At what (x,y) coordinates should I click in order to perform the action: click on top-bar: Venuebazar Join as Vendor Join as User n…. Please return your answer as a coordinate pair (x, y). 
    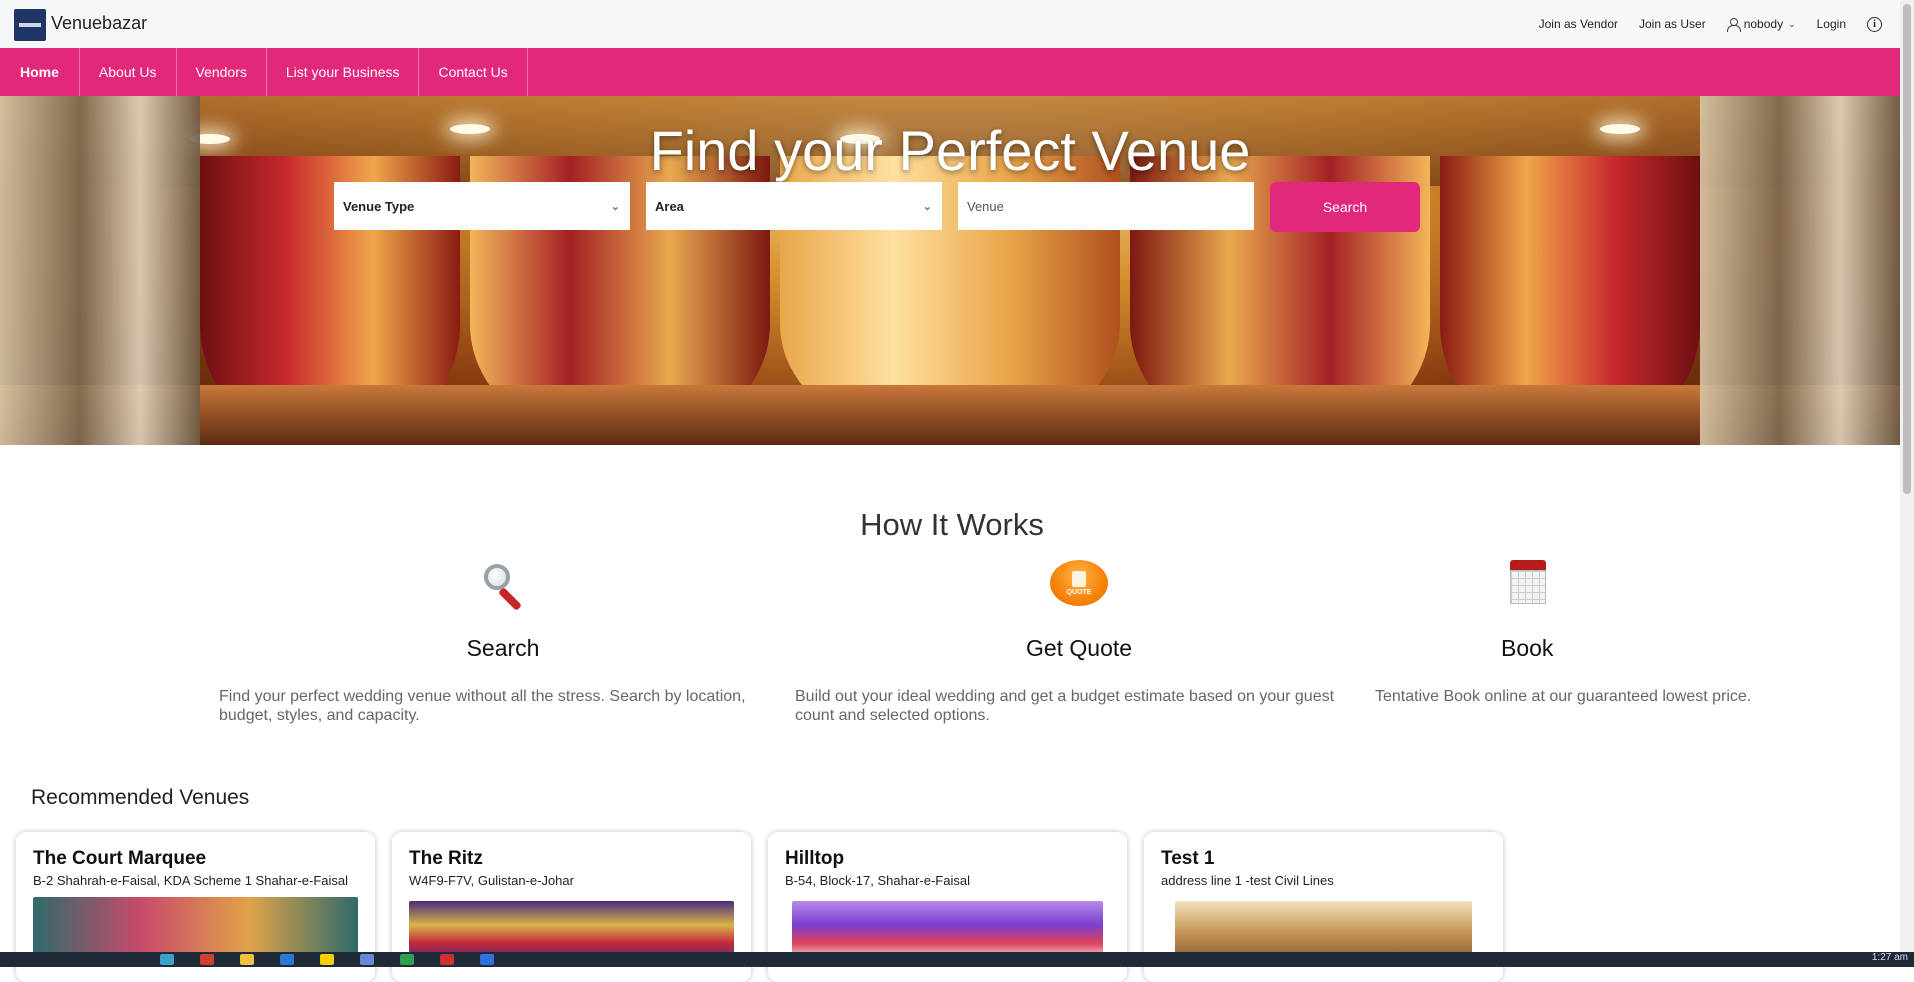
    Looking at the image, I should click on (950, 24).